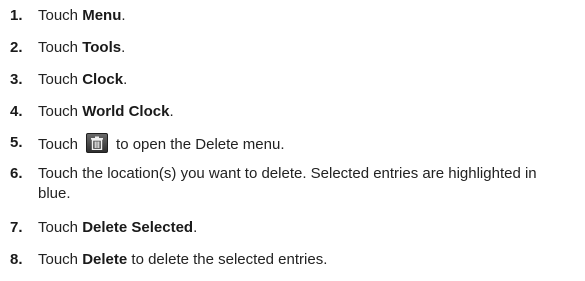 The height and width of the screenshot is (281, 585). Describe the element at coordinates (103, 79) in the screenshot. I see `ui-term: Clock` at that location.